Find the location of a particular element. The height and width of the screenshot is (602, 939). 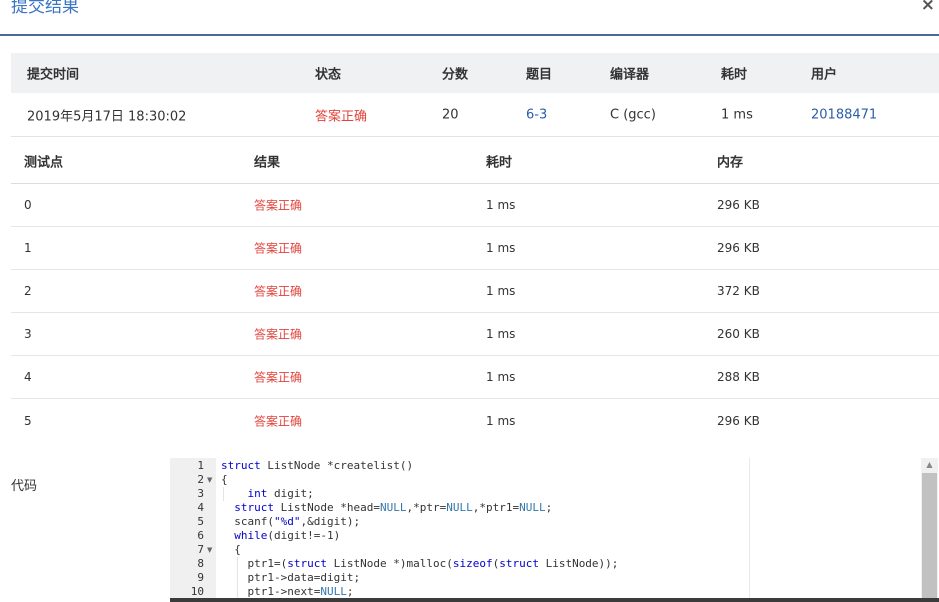

line-number-gutter: 1 2 ▼ 3 4 5 6 7 ▼ 8 9 10 is located at coordinates (193, 530).